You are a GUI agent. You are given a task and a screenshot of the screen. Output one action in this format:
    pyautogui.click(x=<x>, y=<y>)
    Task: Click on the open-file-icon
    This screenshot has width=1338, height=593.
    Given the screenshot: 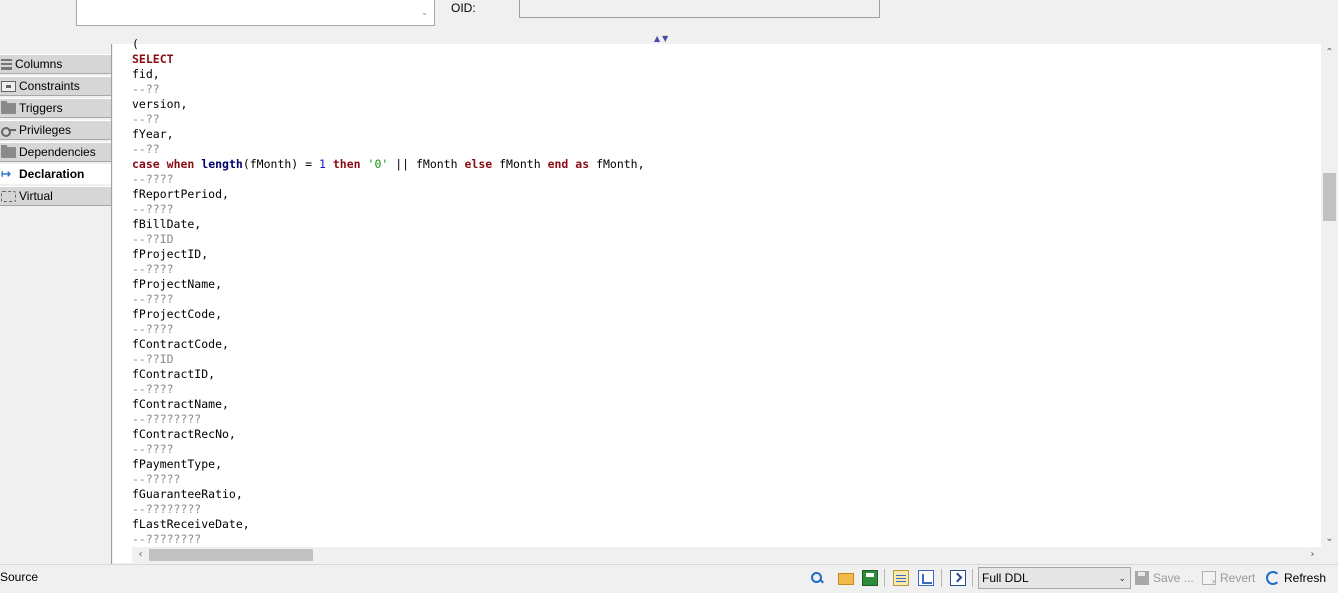 What is the action you would take?
    pyautogui.click(x=846, y=579)
    